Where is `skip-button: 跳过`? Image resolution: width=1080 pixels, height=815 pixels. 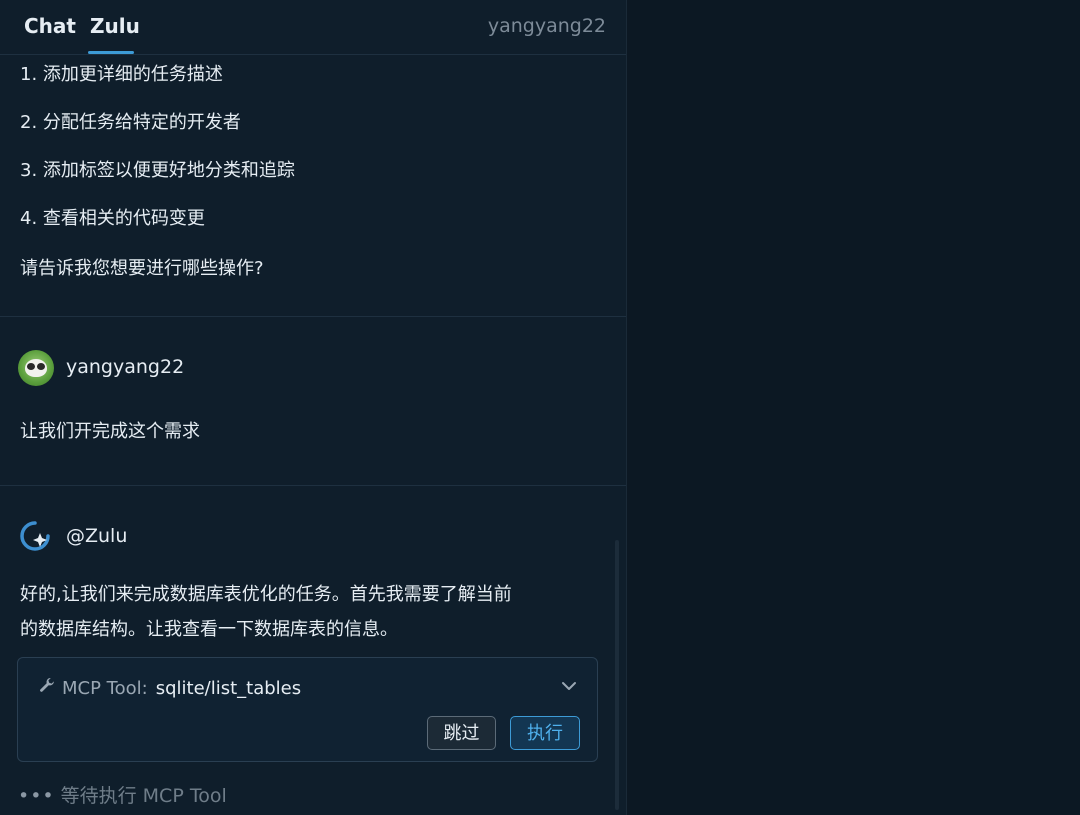
skip-button: 跳过 is located at coordinates (461, 733).